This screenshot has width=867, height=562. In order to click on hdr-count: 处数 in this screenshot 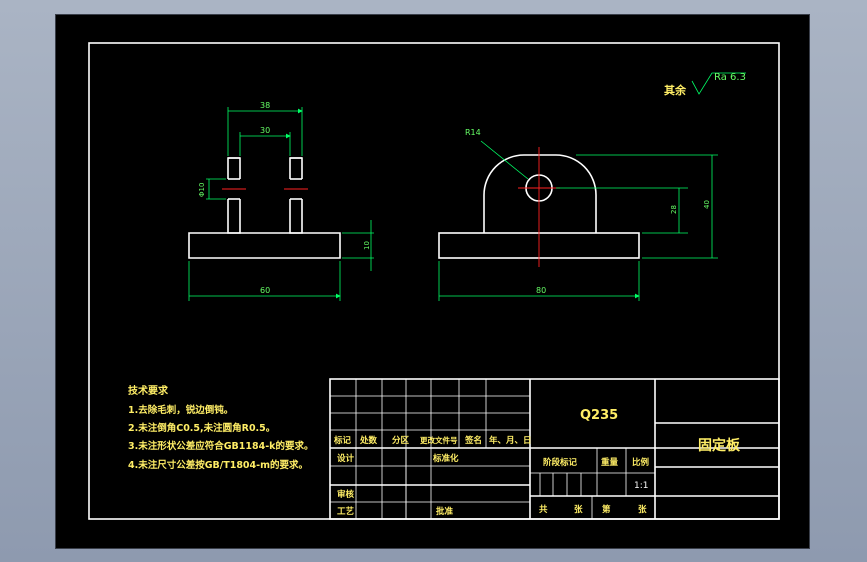, I will do `click(368, 440)`.